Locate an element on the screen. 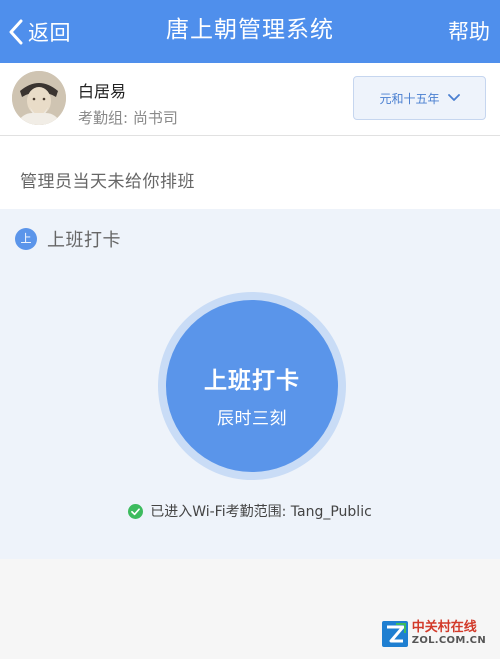 This screenshot has height=659, width=500. step-badge: 上 is located at coordinates (26, 239).